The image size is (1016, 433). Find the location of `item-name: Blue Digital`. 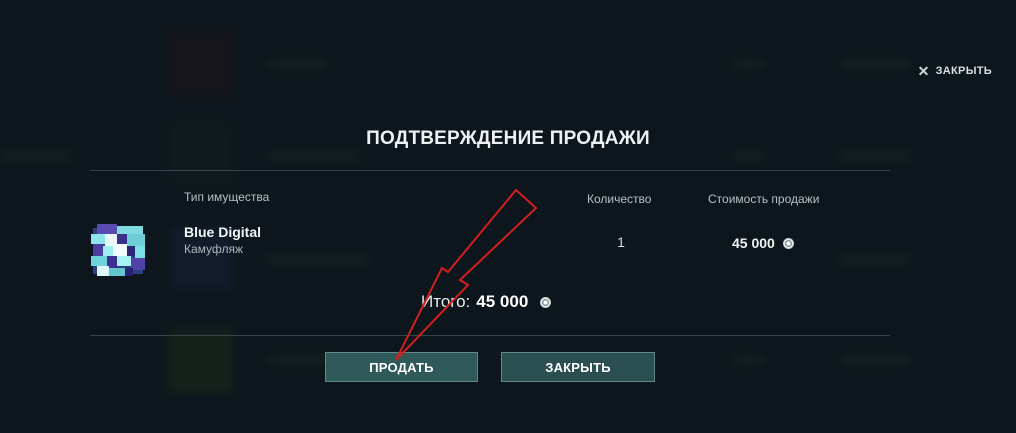

item-name: Blue Digital is located at coordinates (223, 232).